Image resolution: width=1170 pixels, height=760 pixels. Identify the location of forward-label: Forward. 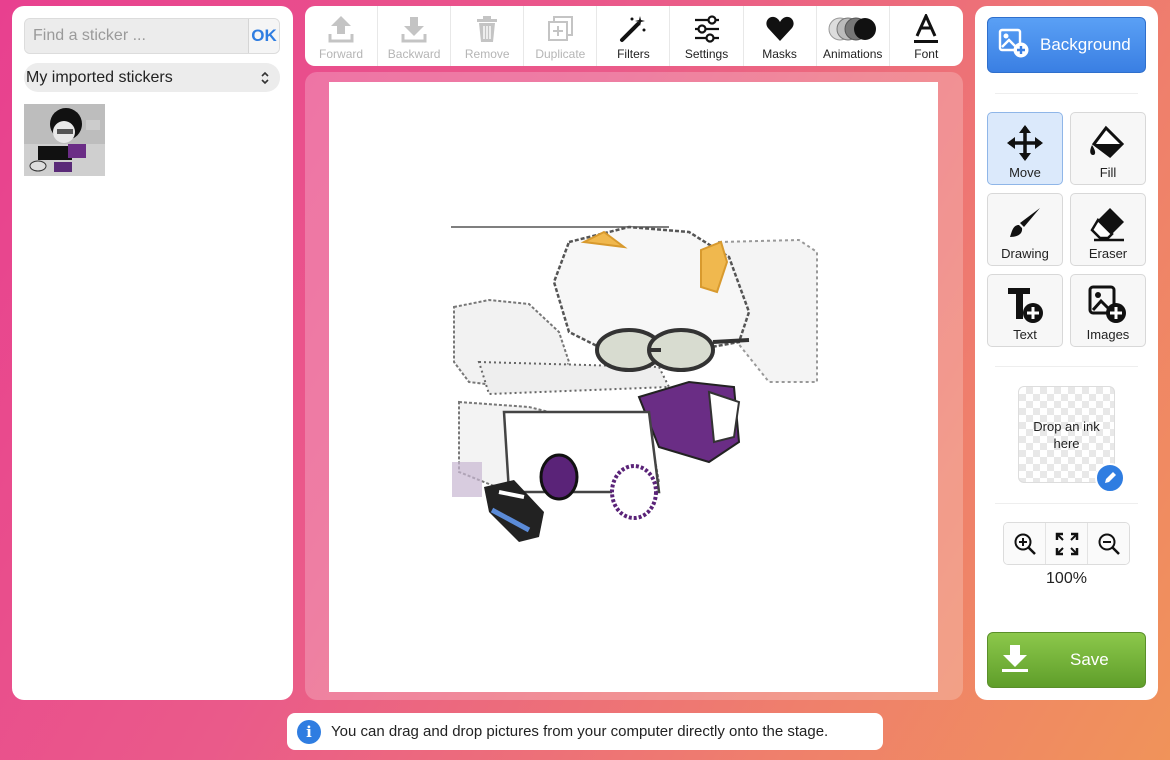
(341, 54).